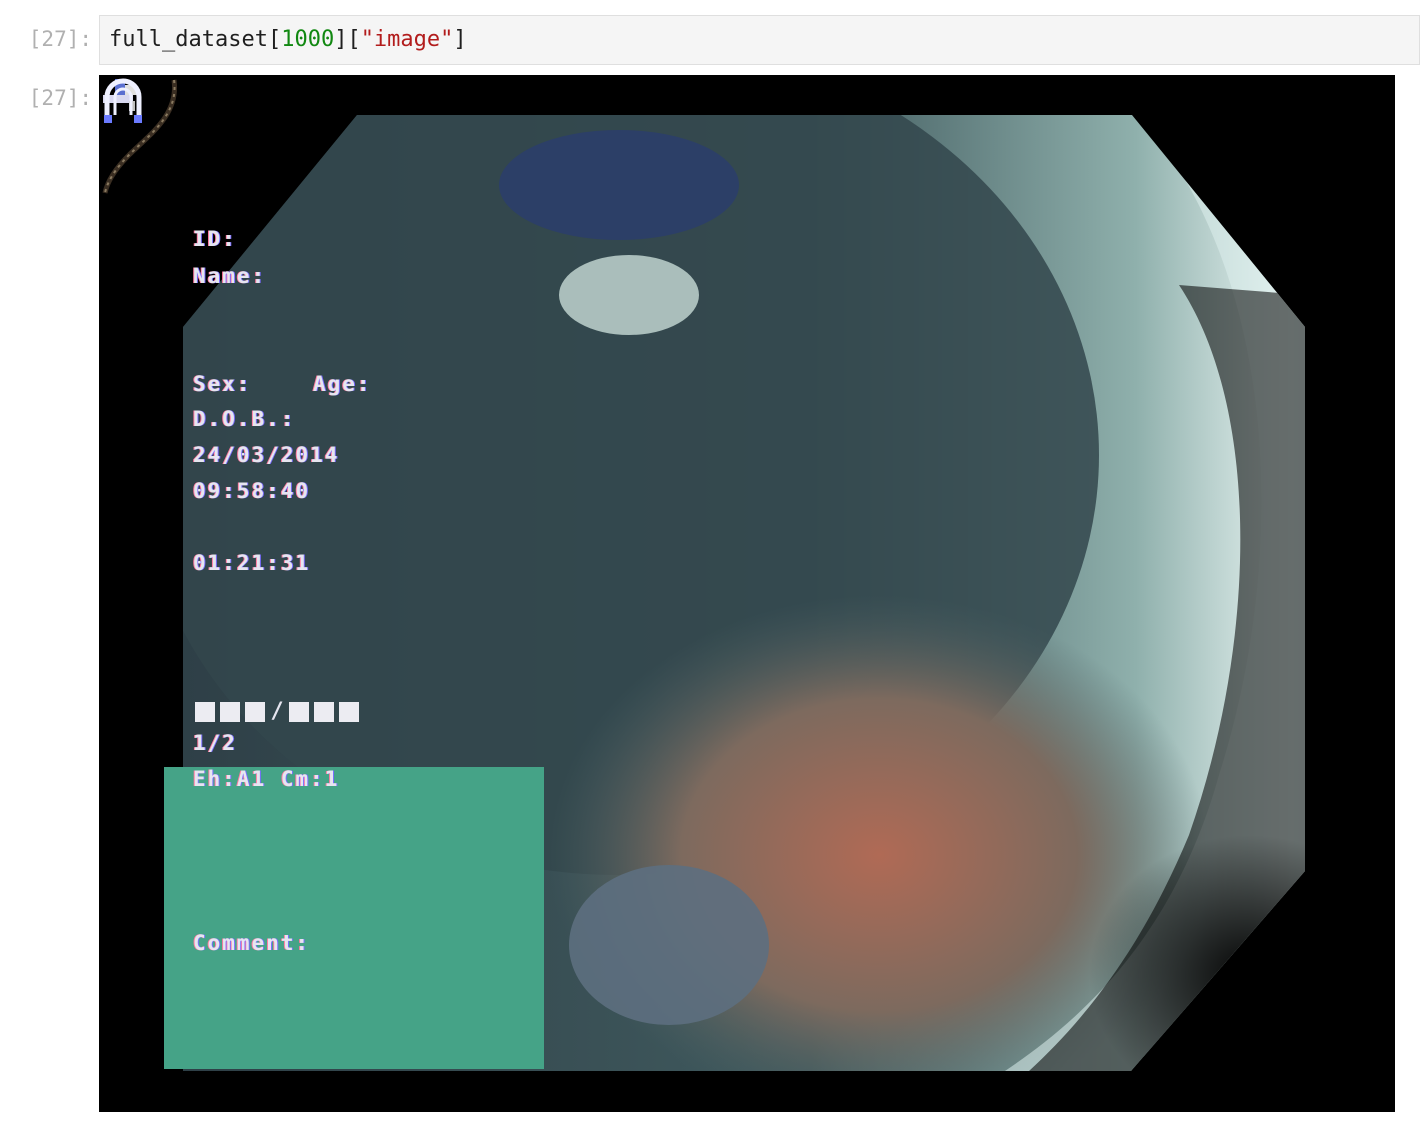  I want to click on osd-id-label: ID:, so click(215, 239).